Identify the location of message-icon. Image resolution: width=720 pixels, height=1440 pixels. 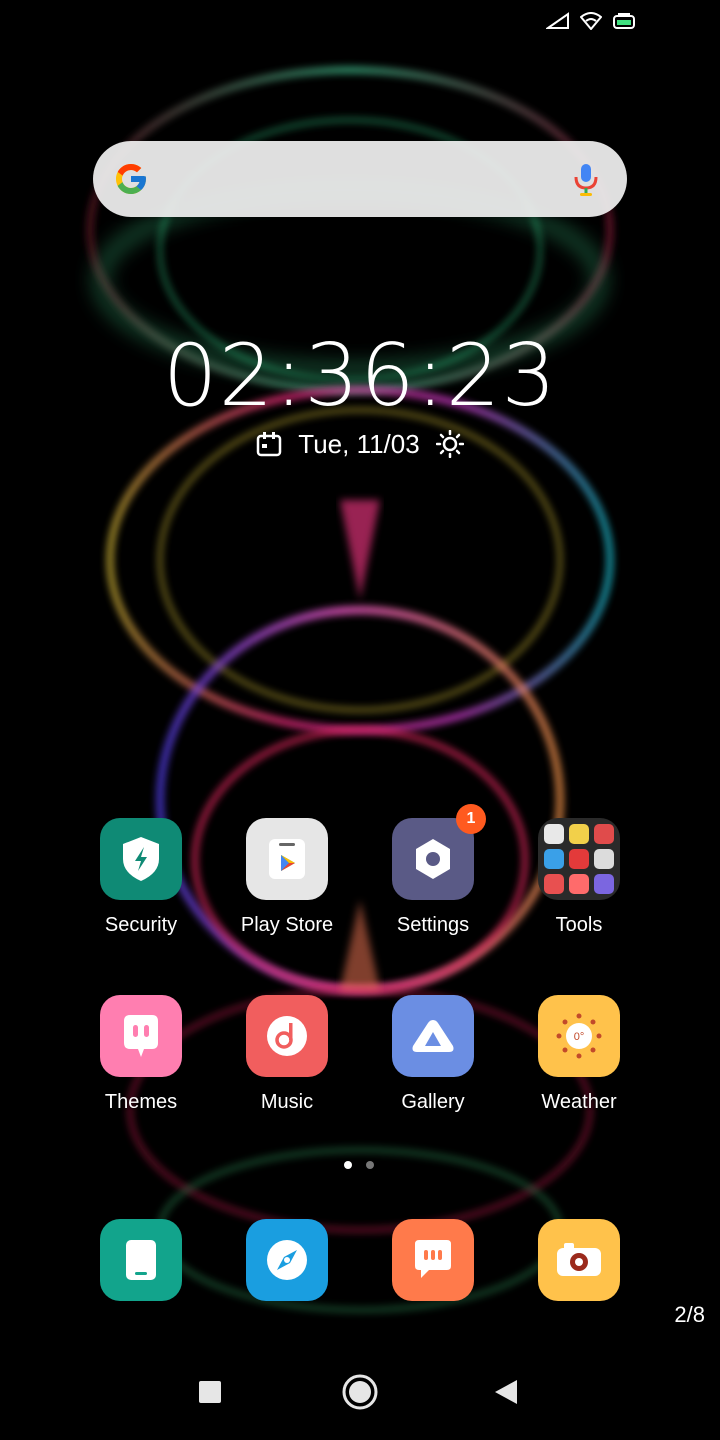
(433, 1259).